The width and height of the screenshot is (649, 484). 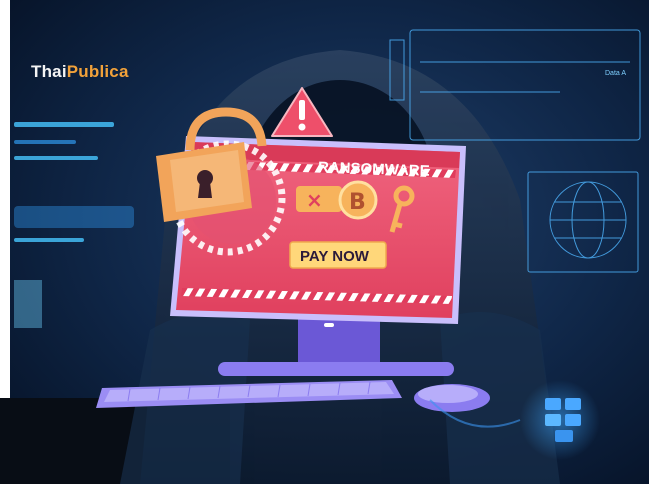 I want to click on pay-now-button: PAY NOW, so click(x=338, y=255).